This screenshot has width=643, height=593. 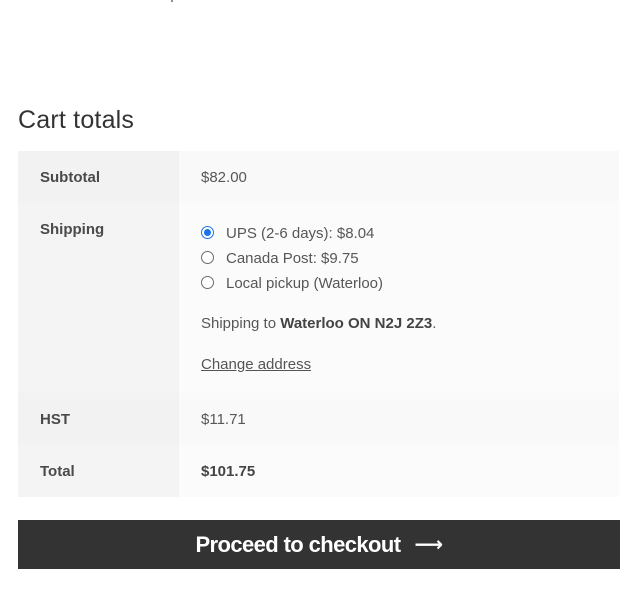 I want to click on total-amount: $101.75, so click(x=228, y=471).